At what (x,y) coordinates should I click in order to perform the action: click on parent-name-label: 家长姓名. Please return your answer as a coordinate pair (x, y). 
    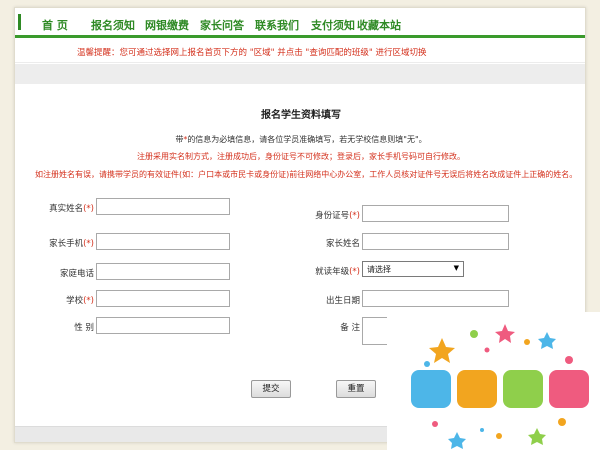
    Looking at the image, I should click on (342, 244).